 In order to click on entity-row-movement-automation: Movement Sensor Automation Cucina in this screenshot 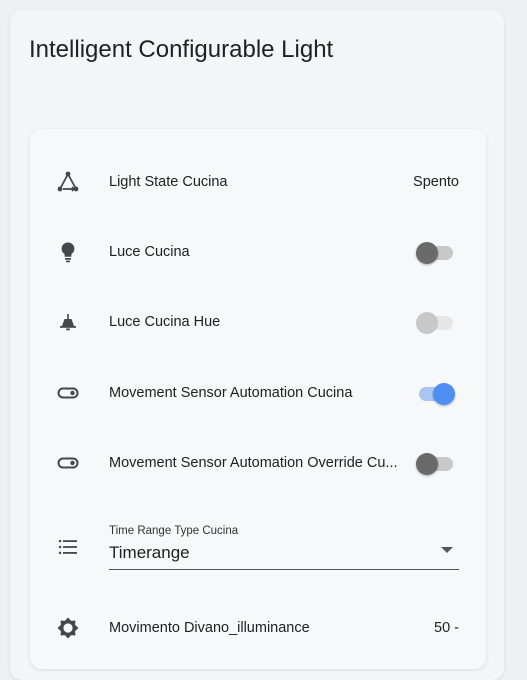, I will do `click(258, 393)`.